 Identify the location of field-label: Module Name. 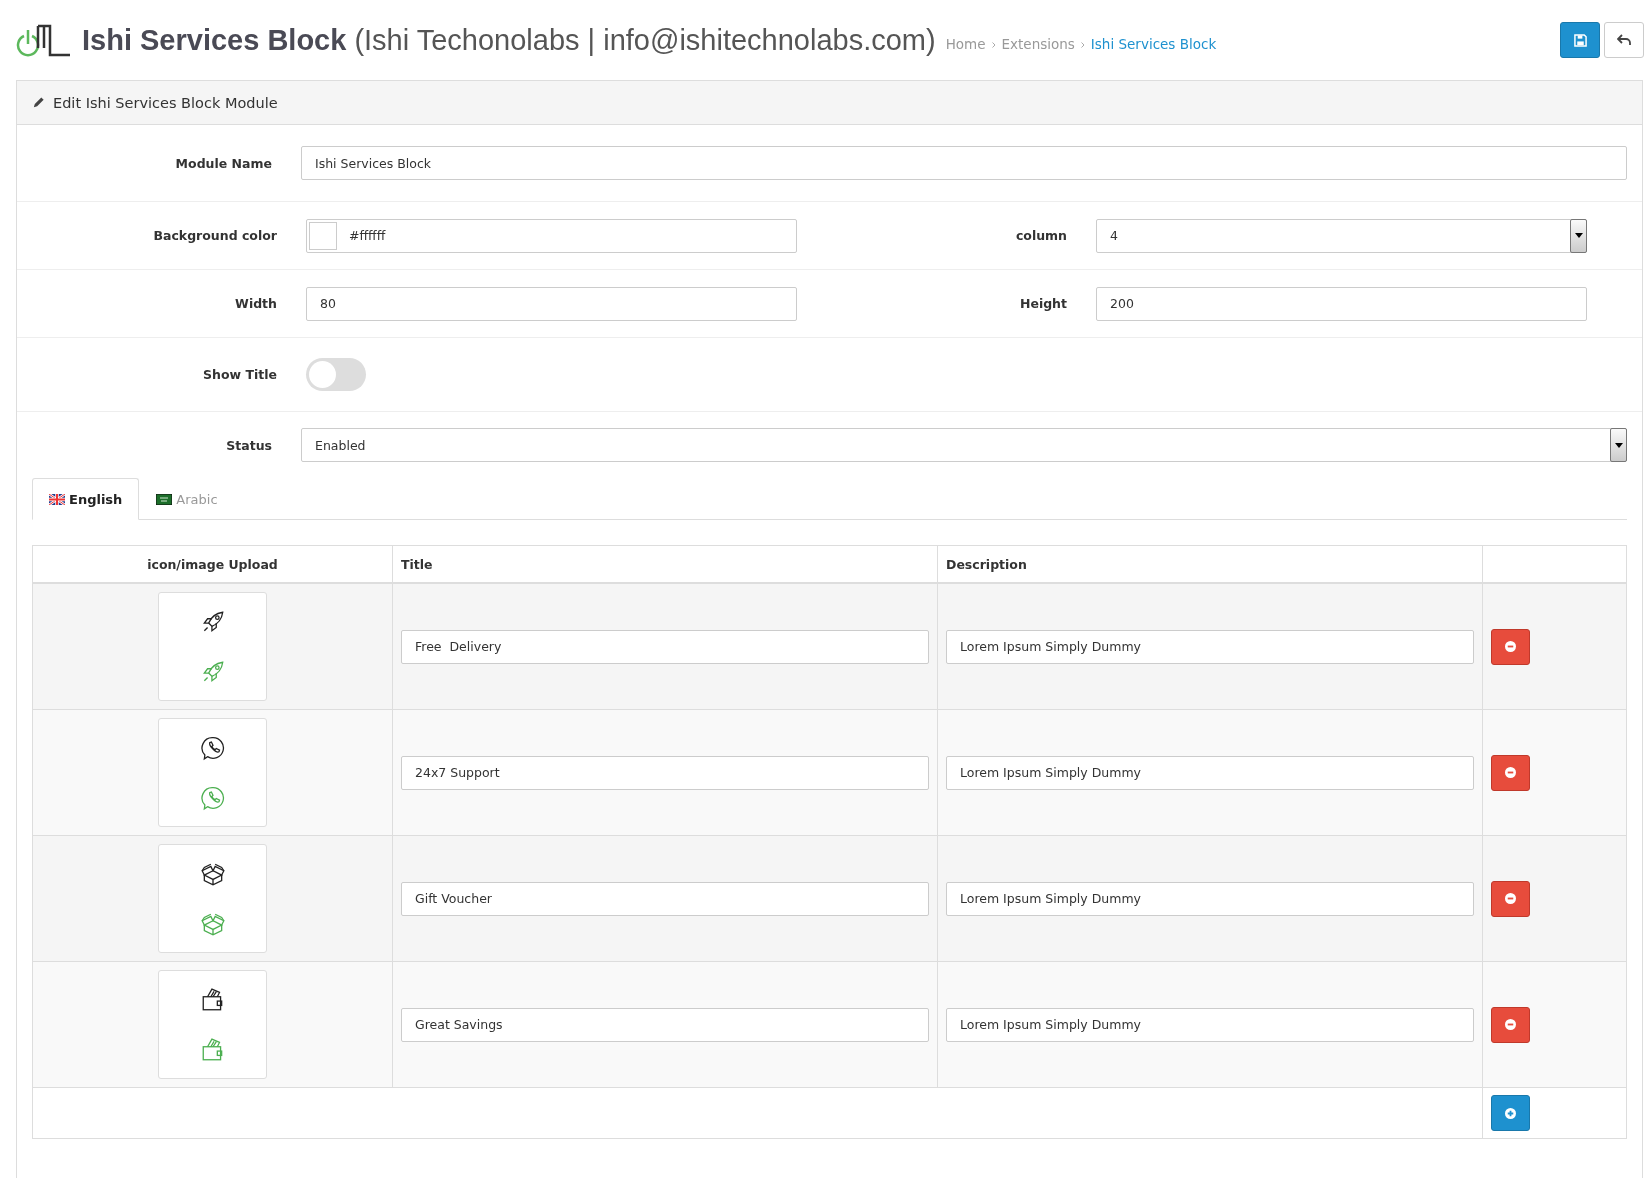
(223, 163).